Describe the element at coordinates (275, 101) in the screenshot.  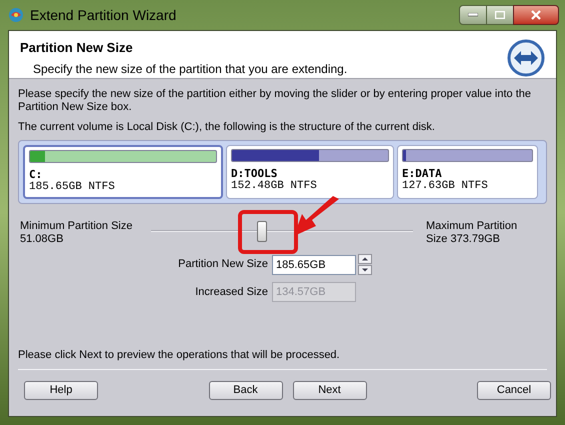
I see `instruction-text: Please specify the new size of the partition either by moving the slider or by entering proper value into the Partition New Size box.` at that location.